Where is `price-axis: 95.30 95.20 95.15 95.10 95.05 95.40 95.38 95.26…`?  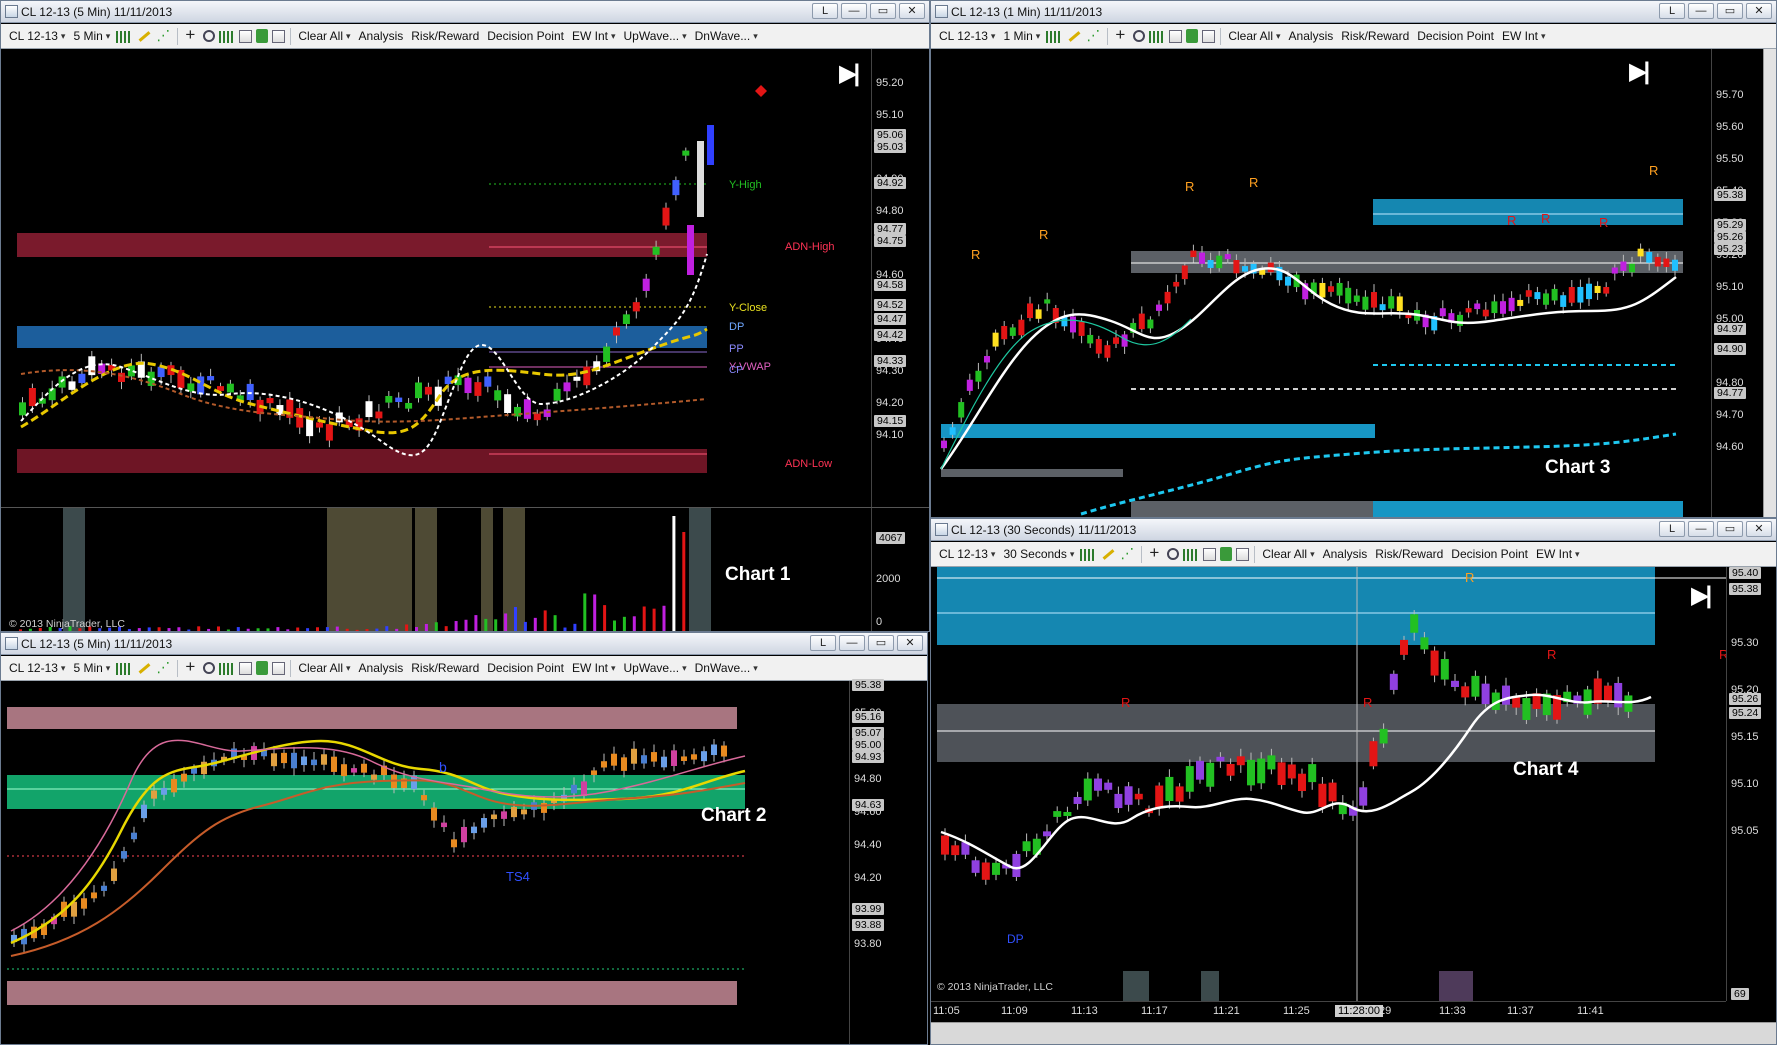
price-axis: 95.30 95.20 95.15 95.10 95.05 95.40 95.38 95.26… is located at coordinates (1751, 784).